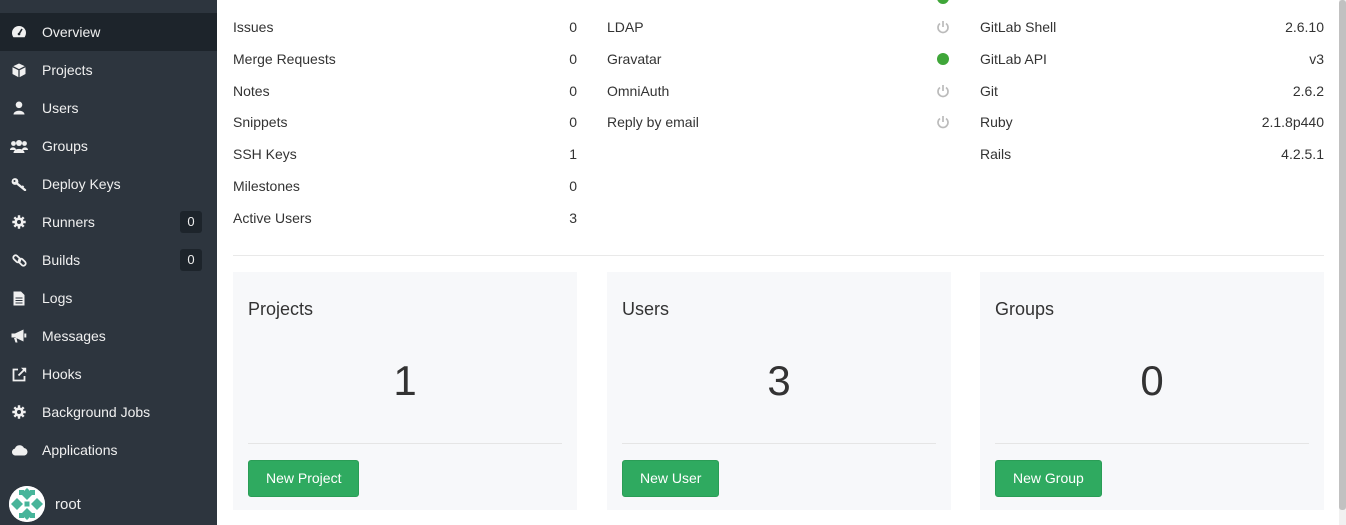  What do you see at coordinates (96, 412) in the screenshot?
I see `sidebar-item-label: Background Jobs` at bounding box center [96, 412].